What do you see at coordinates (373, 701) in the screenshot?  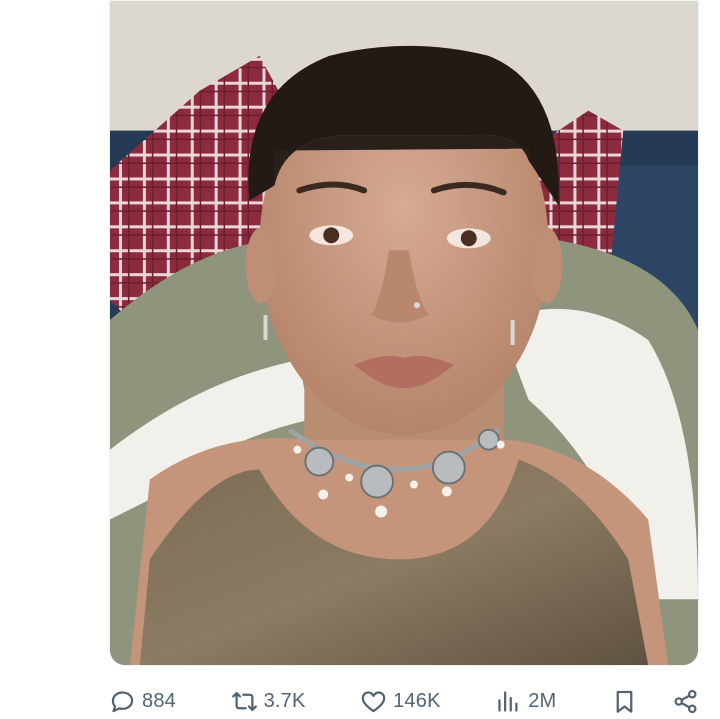 I see `heart-icon` at bounding box center [373, 701].